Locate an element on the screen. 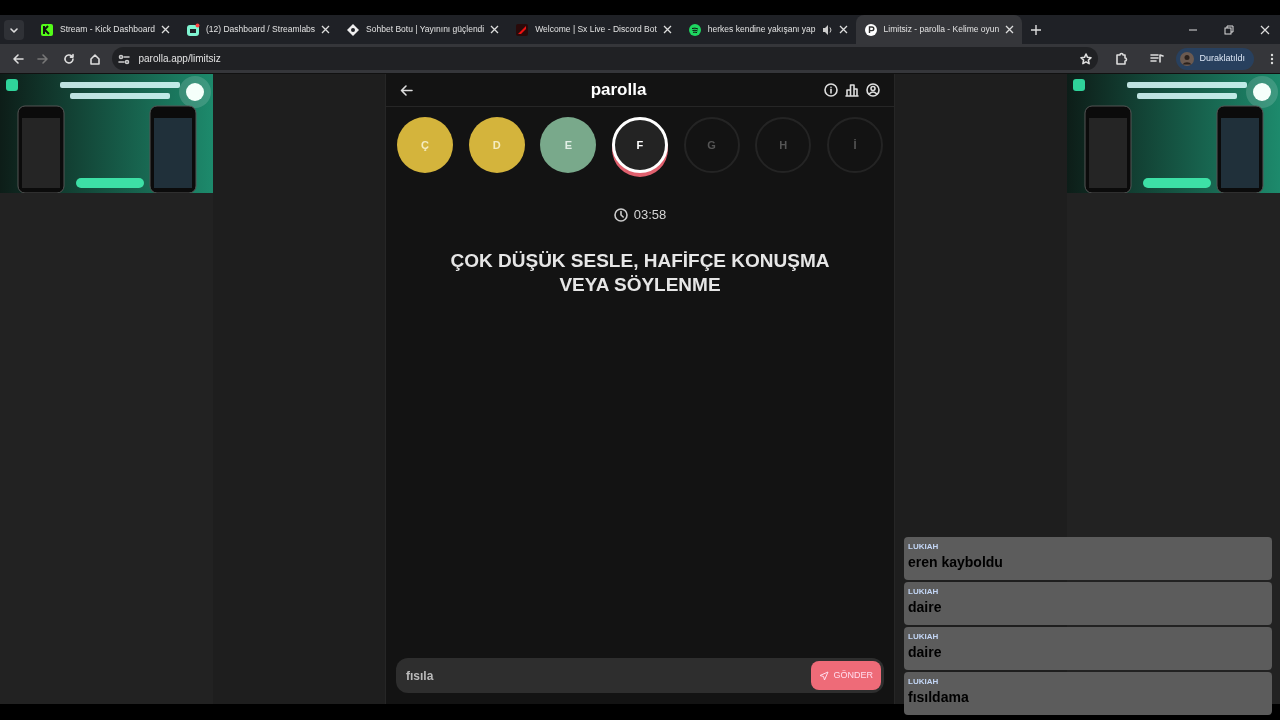  chat-message: fısıldama is located at coordinates (939, 697).